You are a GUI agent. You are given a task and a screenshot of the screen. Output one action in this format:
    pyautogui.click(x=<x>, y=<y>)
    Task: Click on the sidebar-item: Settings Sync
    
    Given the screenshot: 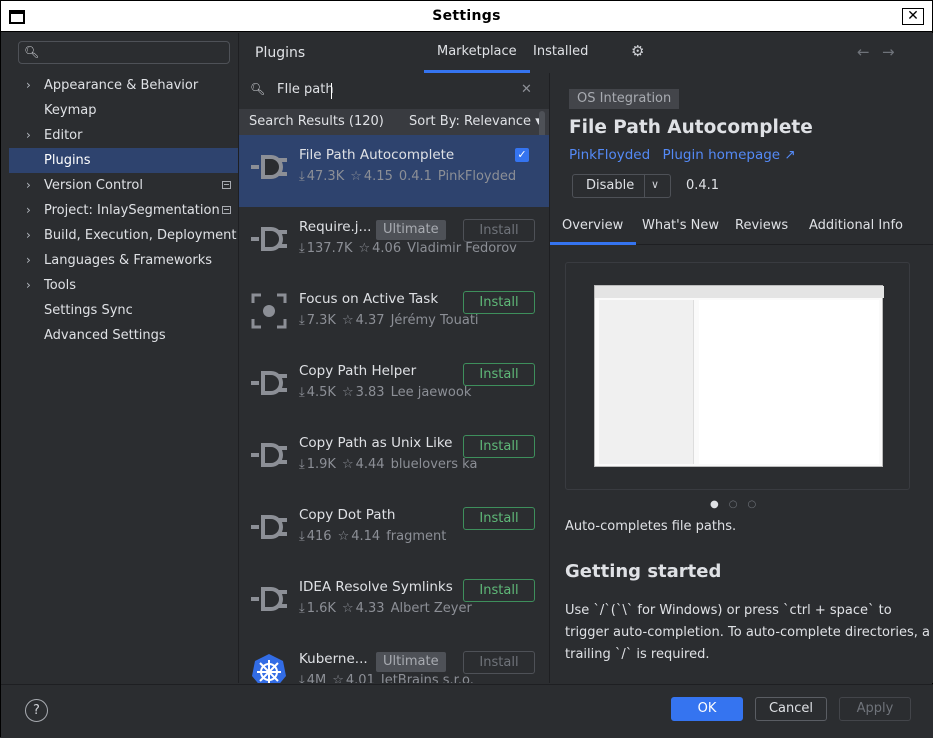 What is the action you would take?
    pyautogui.click(x=123, y=310)
    